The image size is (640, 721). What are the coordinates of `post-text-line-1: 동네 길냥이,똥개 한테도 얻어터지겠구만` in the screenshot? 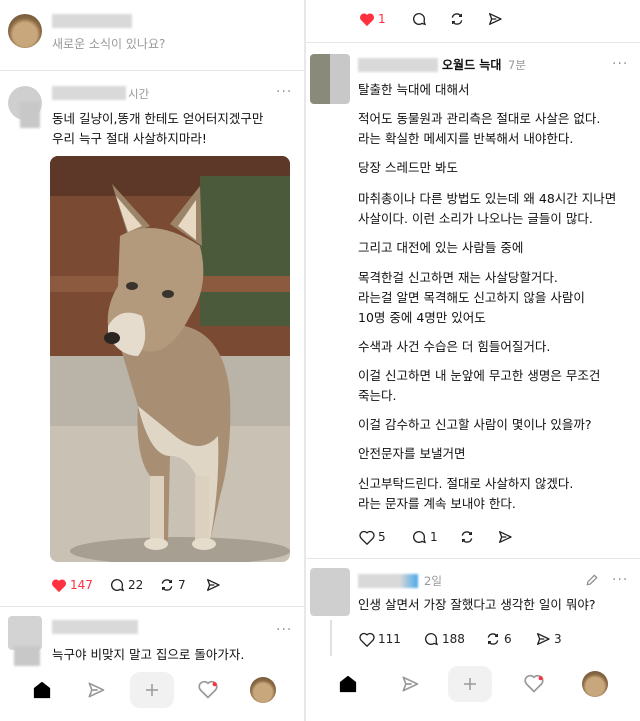 It's located at (158, 118).